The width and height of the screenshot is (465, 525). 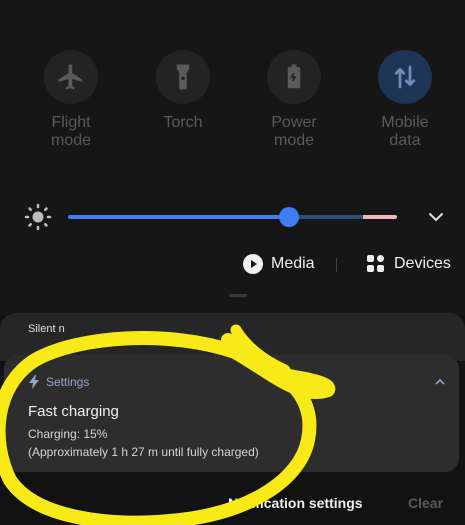 What do you see at coordinates (293, 263) in the screenshot?
I see `media-label: Media` at bounding box center [293, 263].